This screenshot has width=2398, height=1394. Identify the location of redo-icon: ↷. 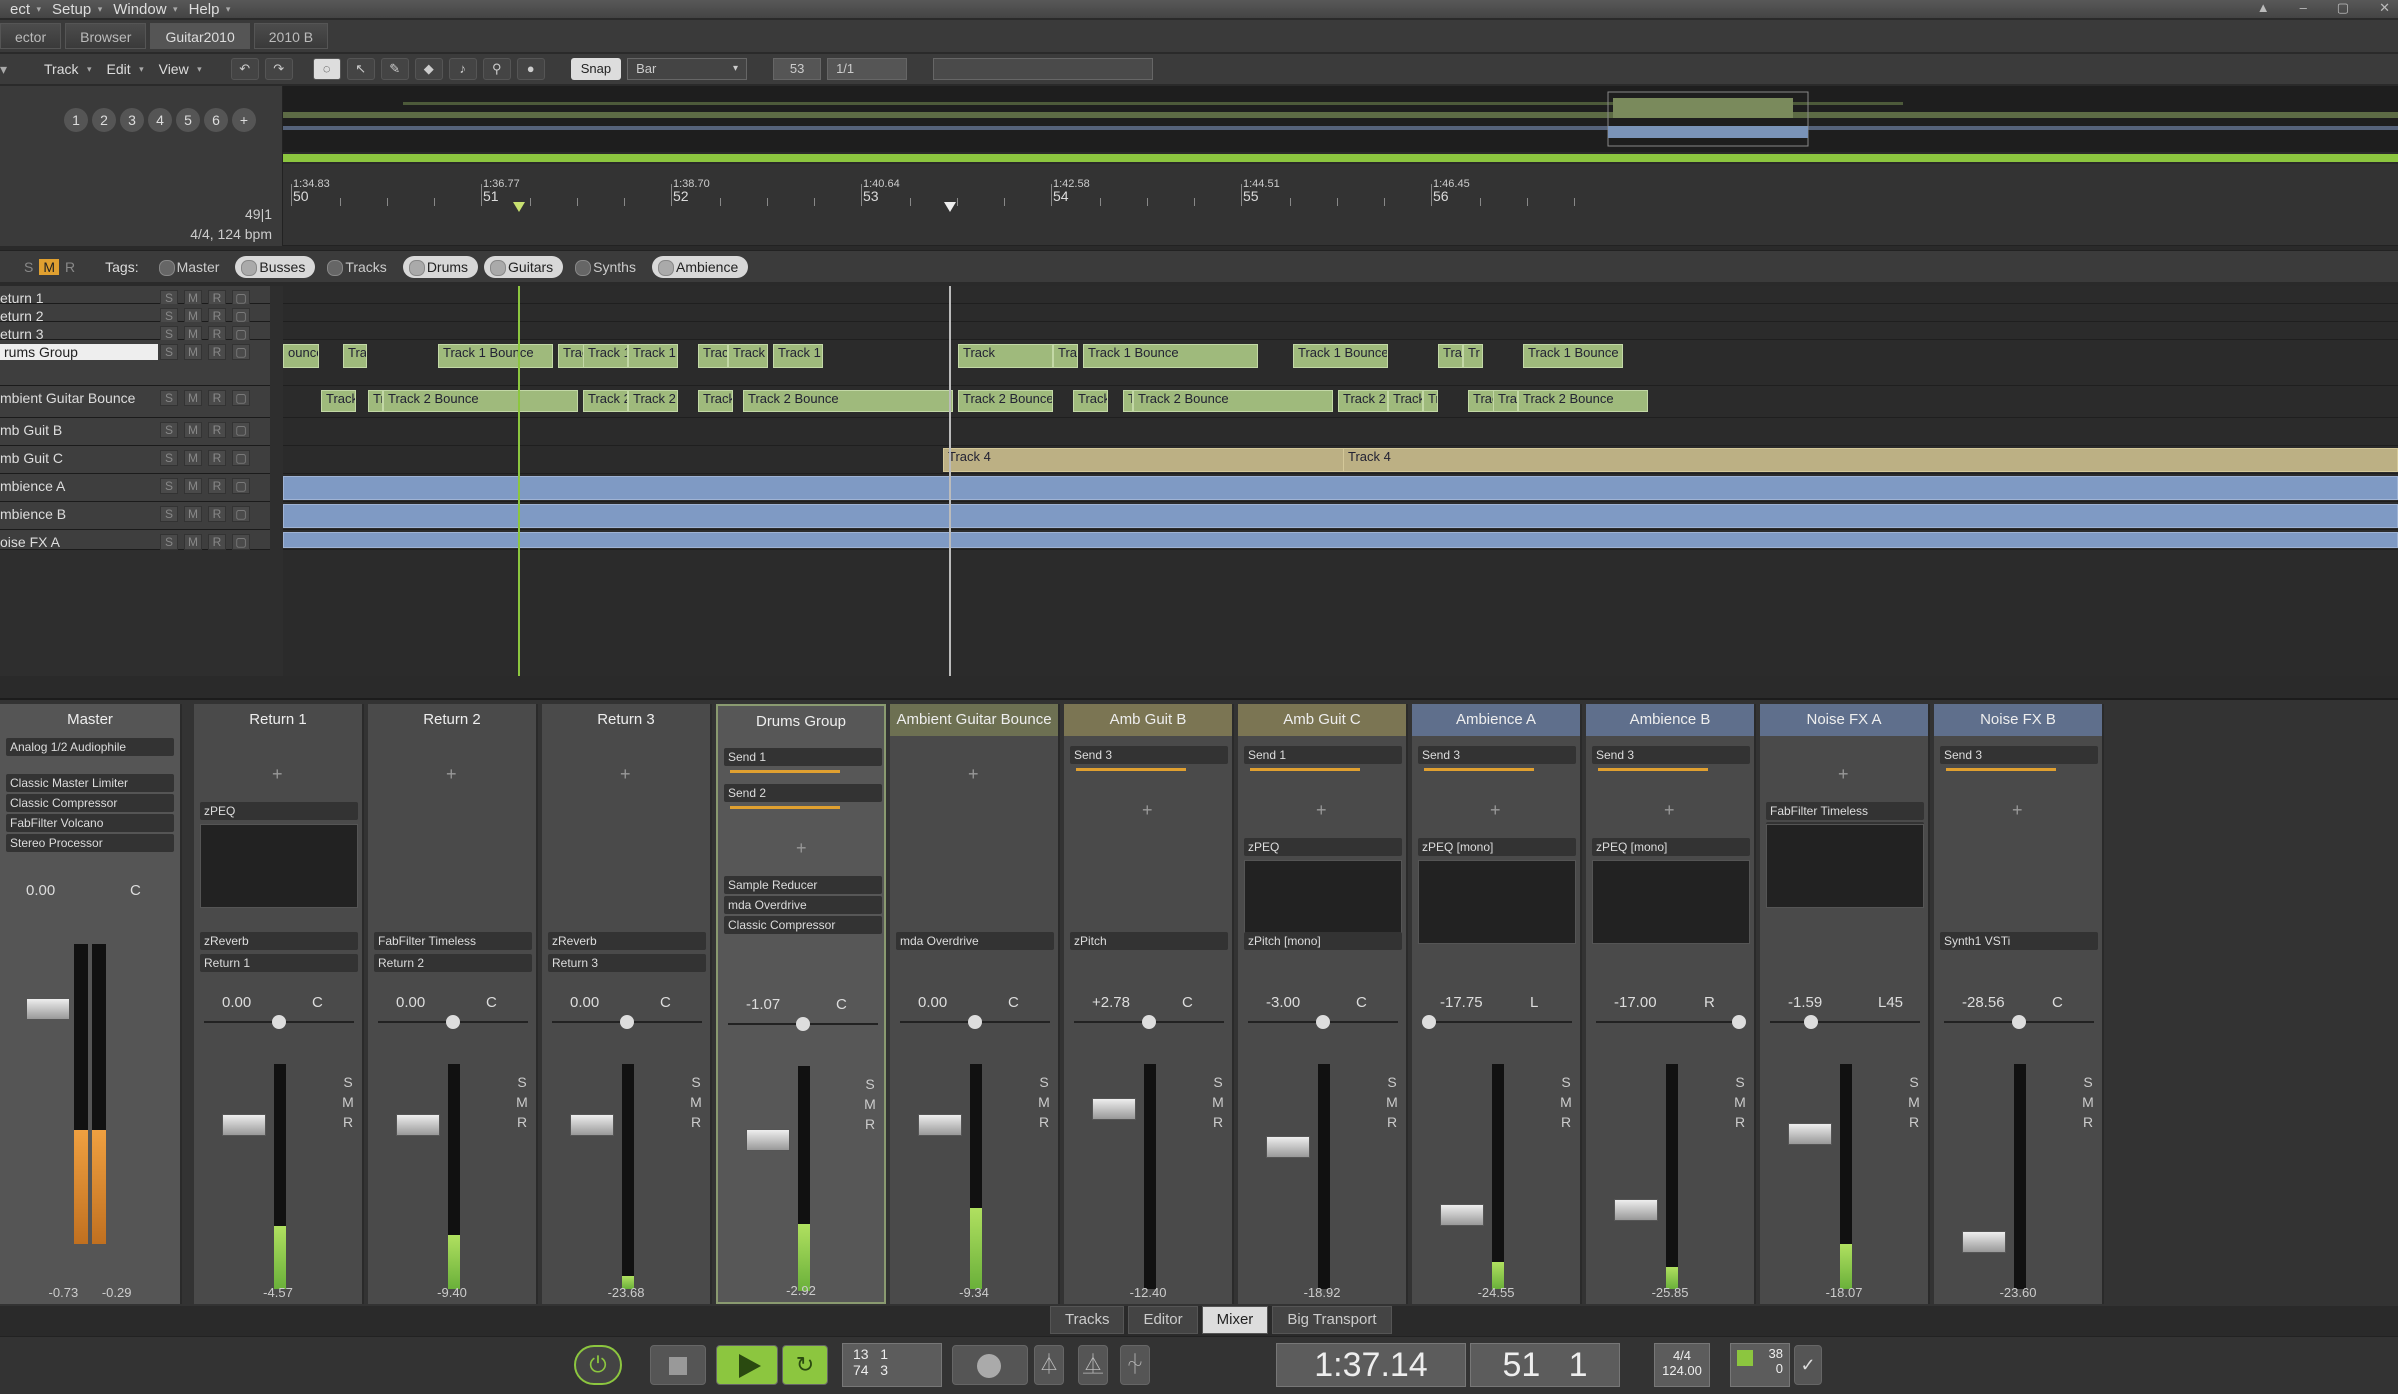
(278, 69).